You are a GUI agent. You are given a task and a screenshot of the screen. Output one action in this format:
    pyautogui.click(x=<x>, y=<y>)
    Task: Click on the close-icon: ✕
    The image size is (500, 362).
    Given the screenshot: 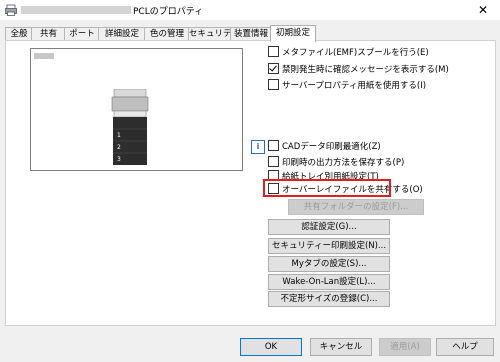 What is the action you would take?
    pyautogui.click(x=483, y=10)
    